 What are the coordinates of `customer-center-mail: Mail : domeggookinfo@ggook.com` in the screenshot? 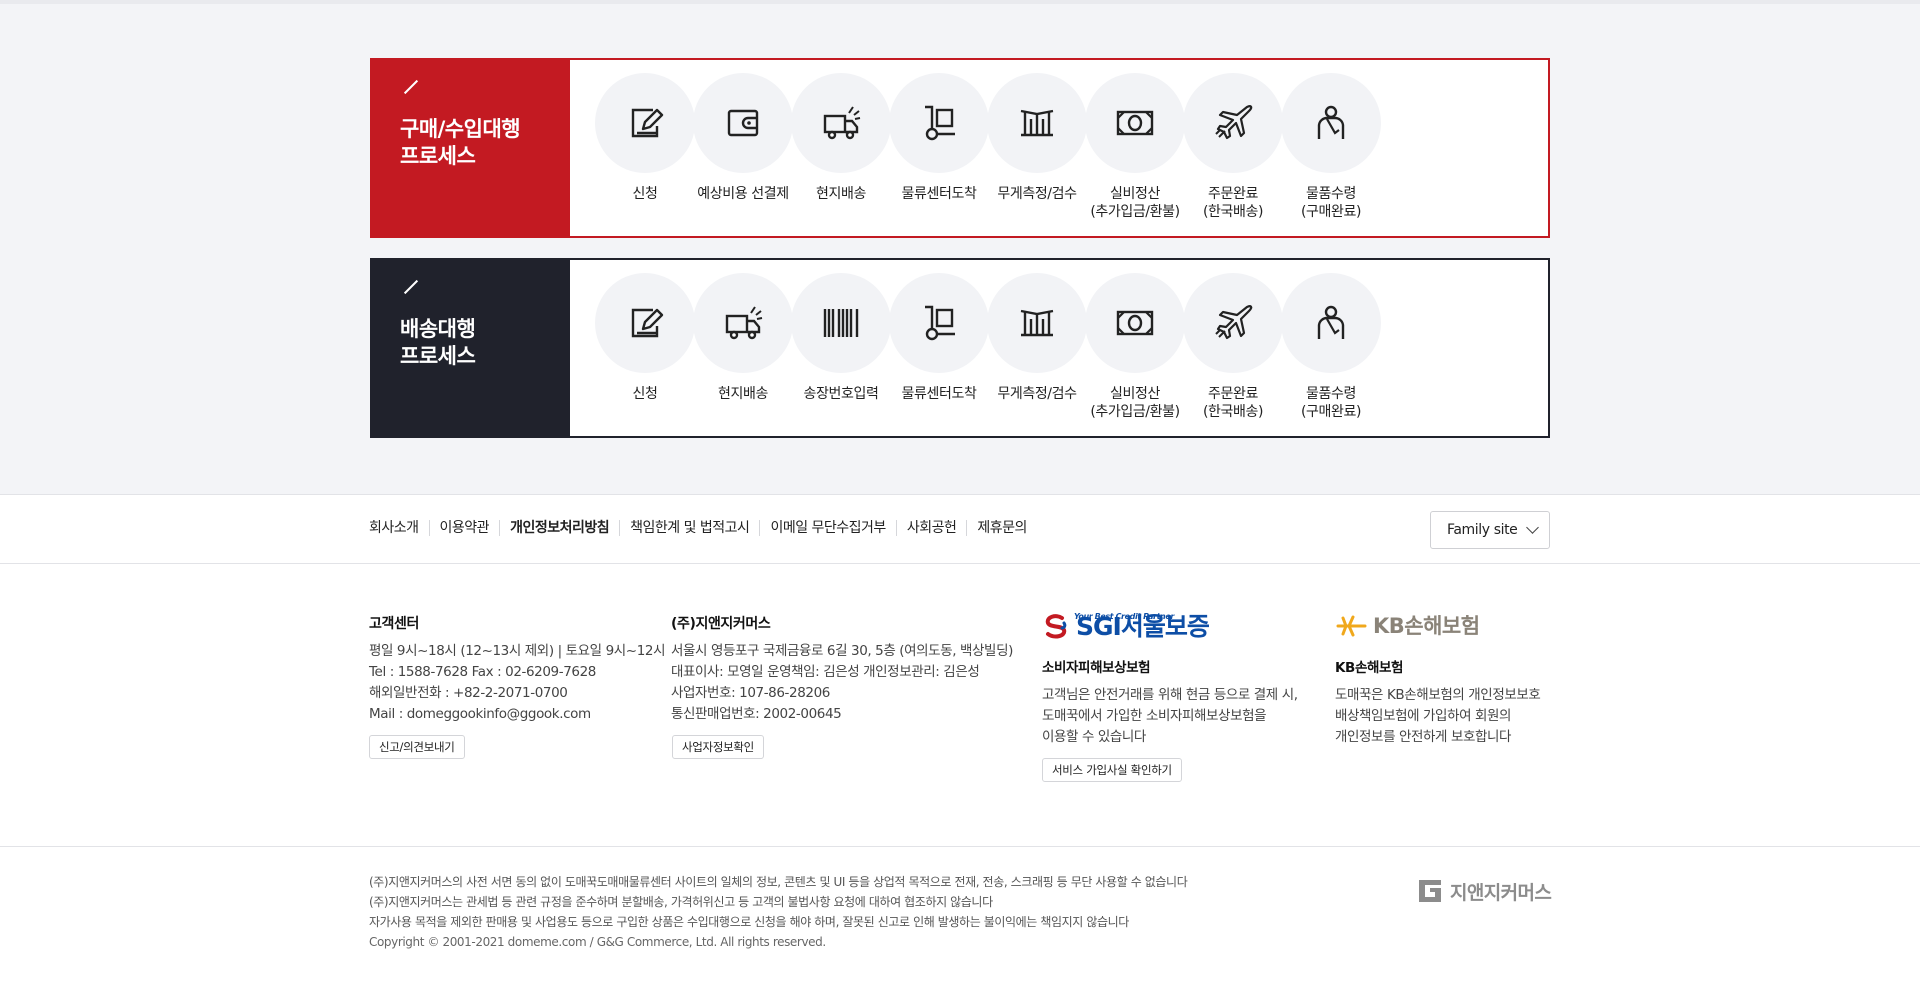 It's located at (480, 714).